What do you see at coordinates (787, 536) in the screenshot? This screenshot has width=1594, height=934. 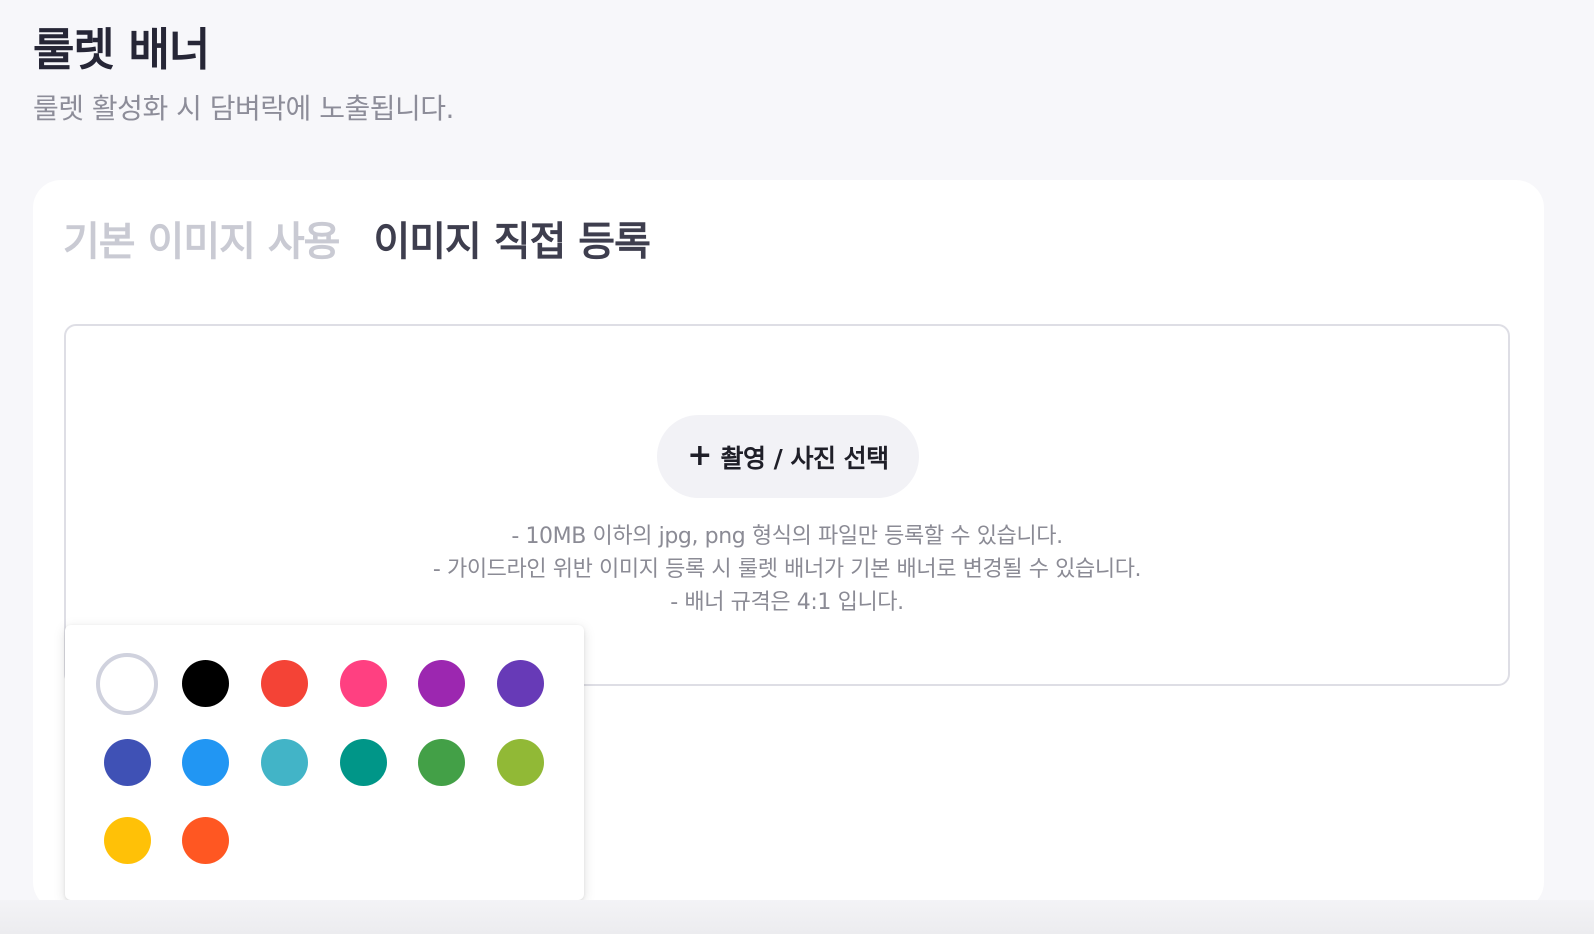 I see `guideline-file-format: - 10MB 이하의 jpg, png 형식의 파일만 등록할 수 있습니다.` at bounding box center [787, 536].